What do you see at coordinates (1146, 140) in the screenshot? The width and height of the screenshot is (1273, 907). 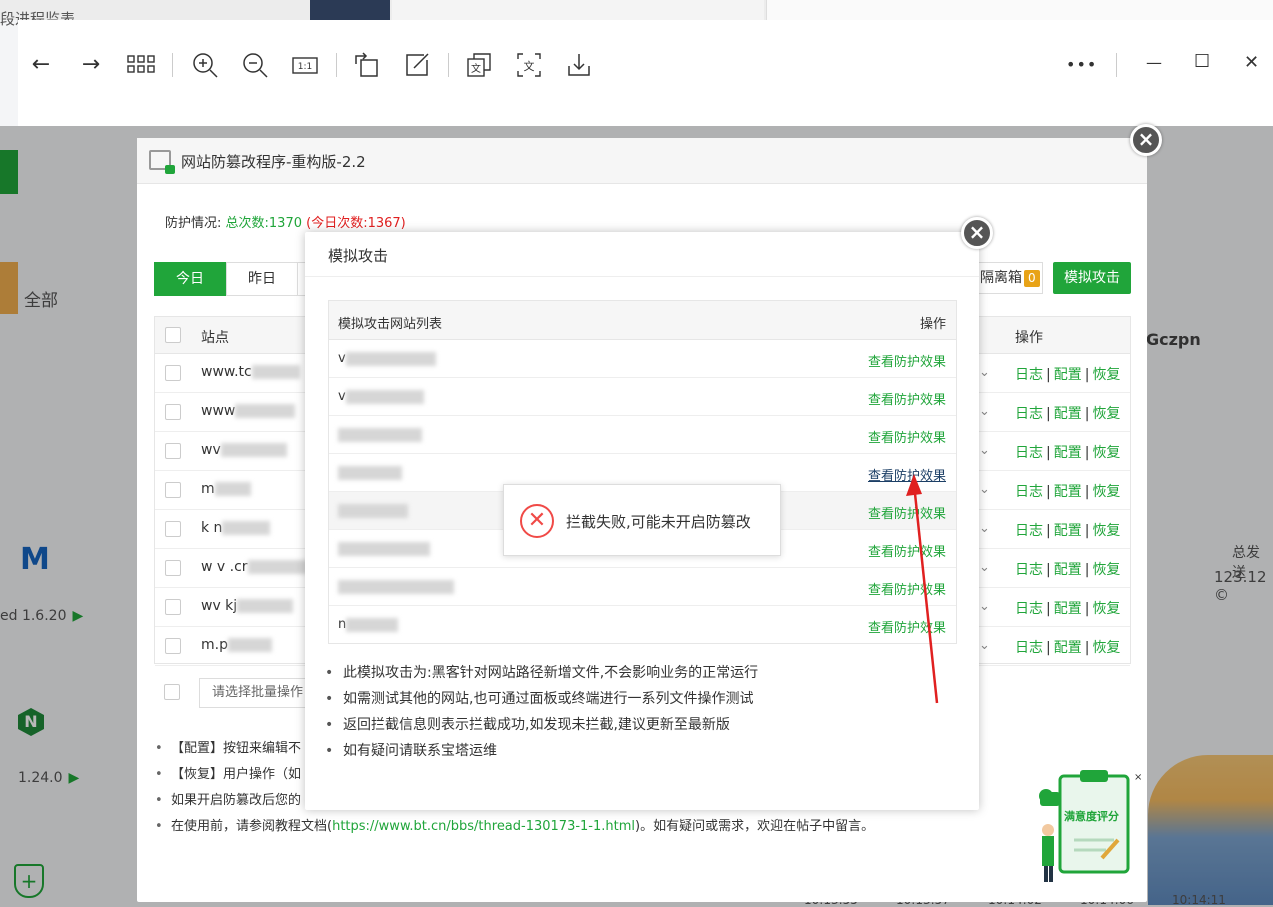 I see `close-outer-dialog-icon: ×` at bounding box center [1146, 140].